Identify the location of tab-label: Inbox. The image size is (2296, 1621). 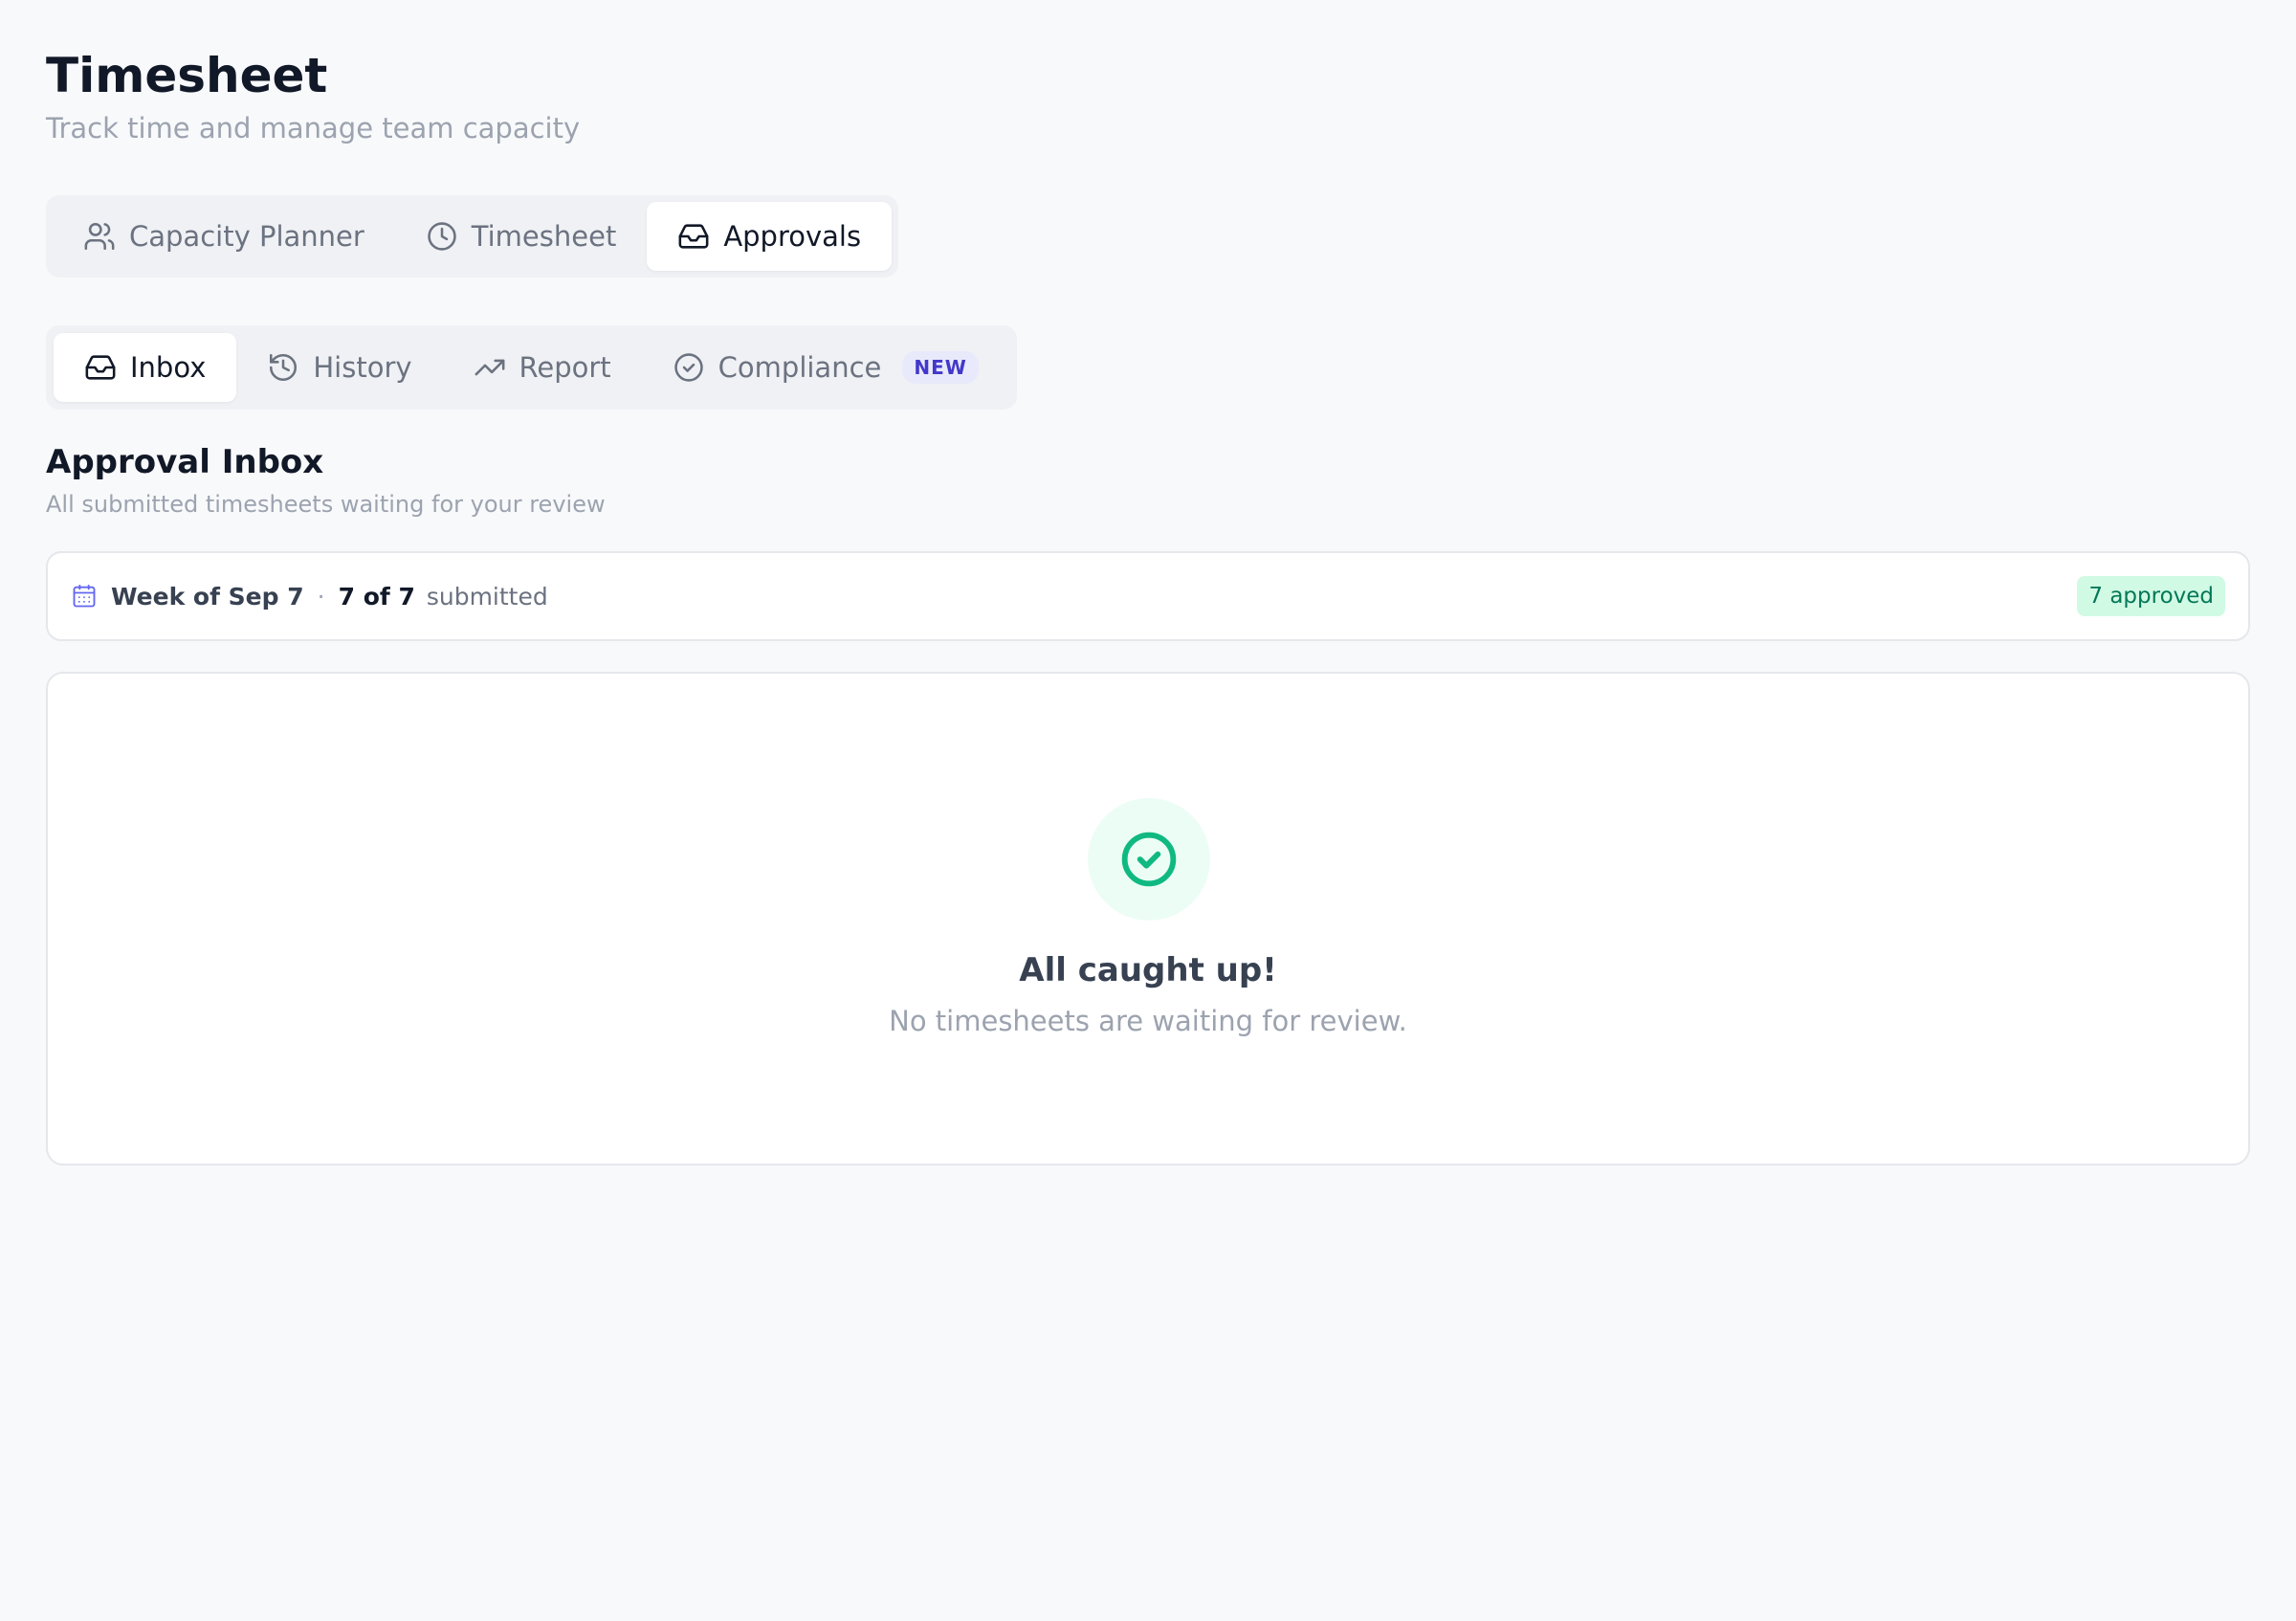
(168, 367).